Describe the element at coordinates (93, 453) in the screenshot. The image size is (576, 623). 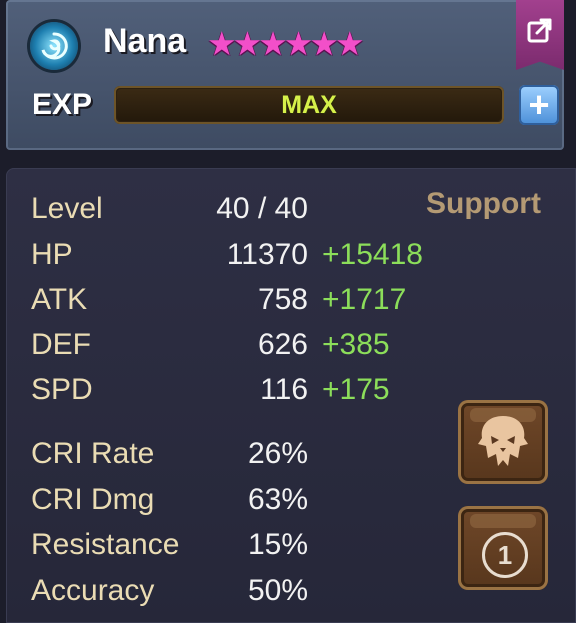
I see `stat-label: CRI Rate` at that location.